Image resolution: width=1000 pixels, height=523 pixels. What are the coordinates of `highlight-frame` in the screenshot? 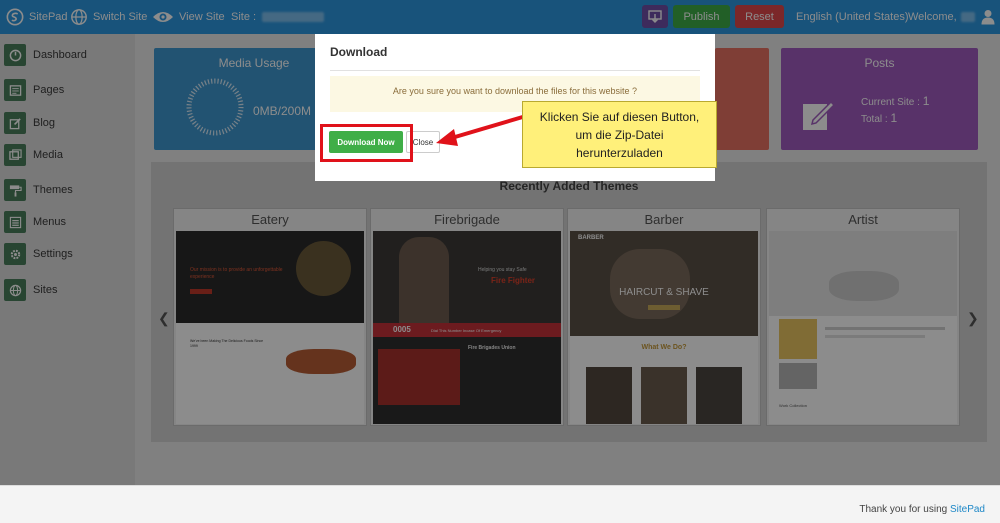 It's located at (366, 143).